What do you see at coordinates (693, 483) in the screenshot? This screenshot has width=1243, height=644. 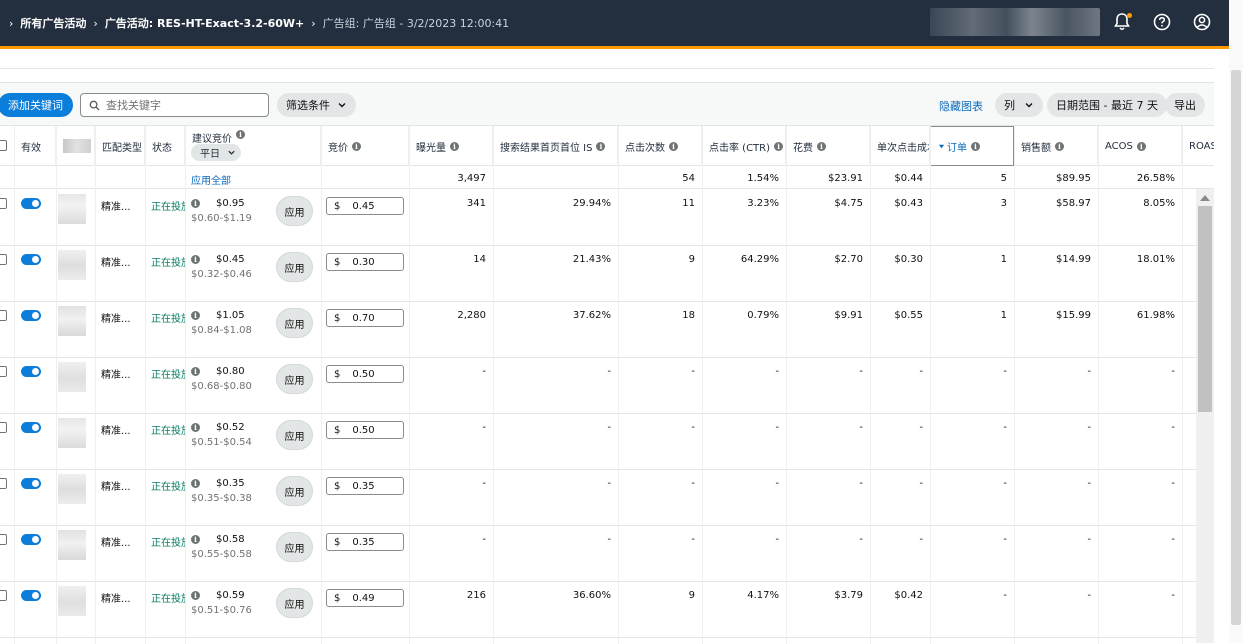 I see `clicks-cell: -` at bounding box center [693, 483].